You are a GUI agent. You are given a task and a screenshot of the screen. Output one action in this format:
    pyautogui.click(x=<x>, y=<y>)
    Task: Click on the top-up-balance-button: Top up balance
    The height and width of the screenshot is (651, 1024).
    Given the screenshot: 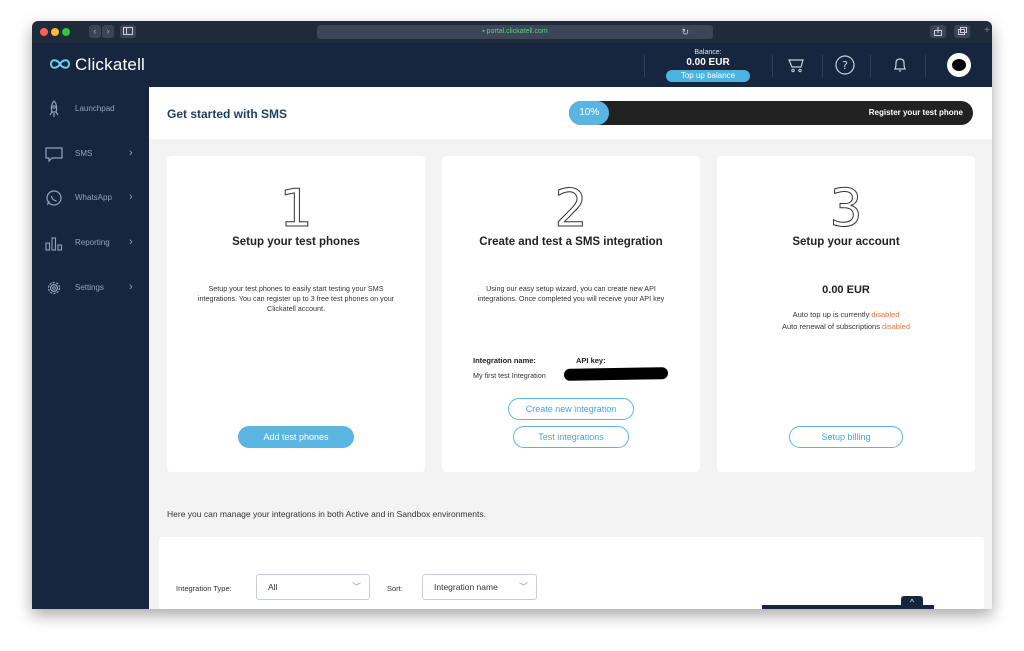 What is the action you would take?
    pyautogui.click(x=708, y=76)
    